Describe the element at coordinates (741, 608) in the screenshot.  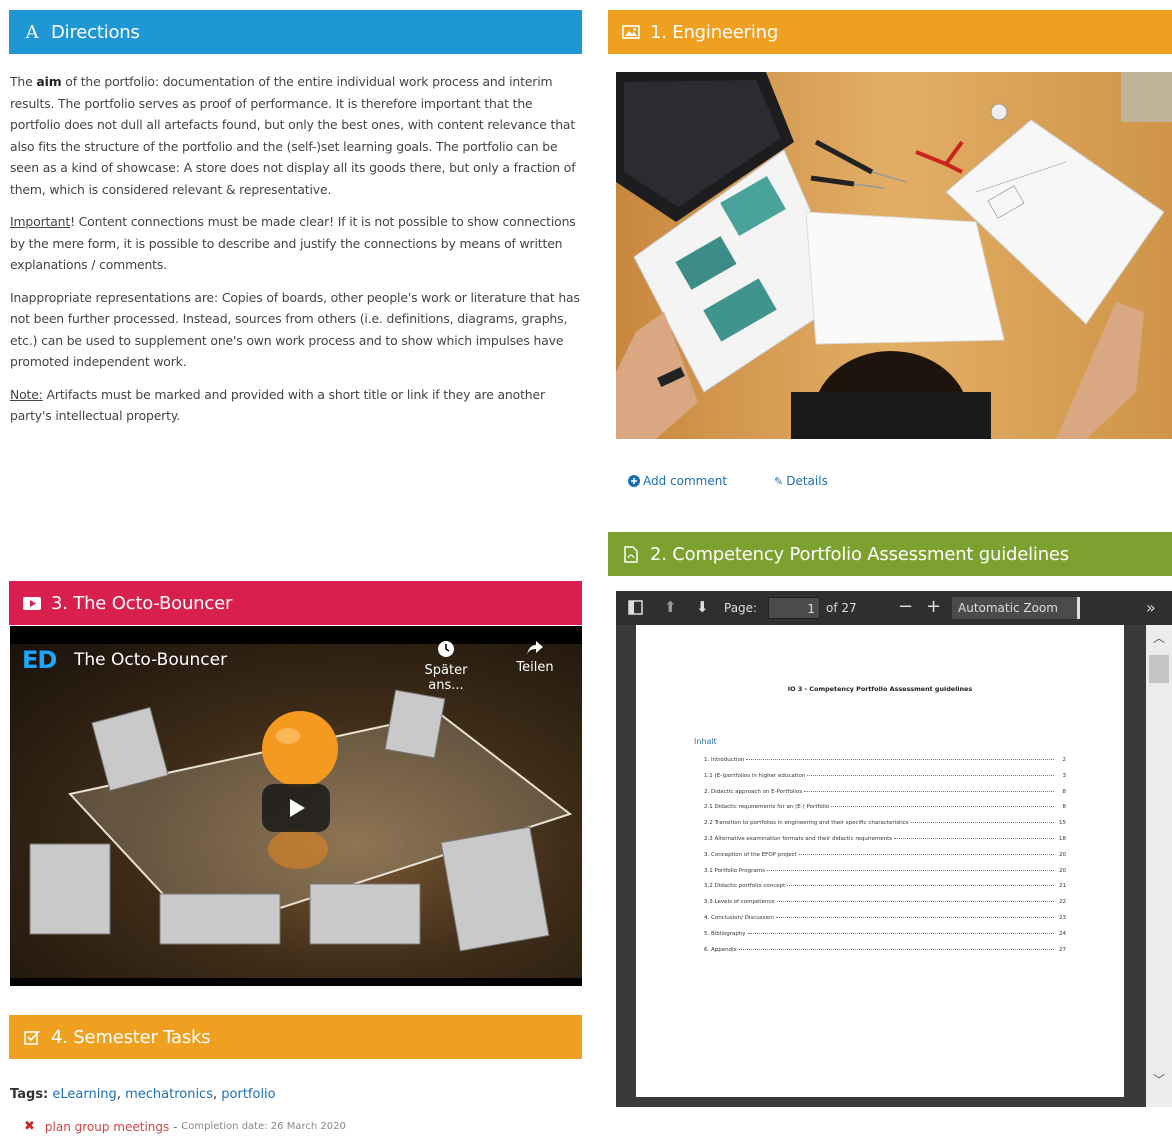
I see `page-label: Page:` at that location.